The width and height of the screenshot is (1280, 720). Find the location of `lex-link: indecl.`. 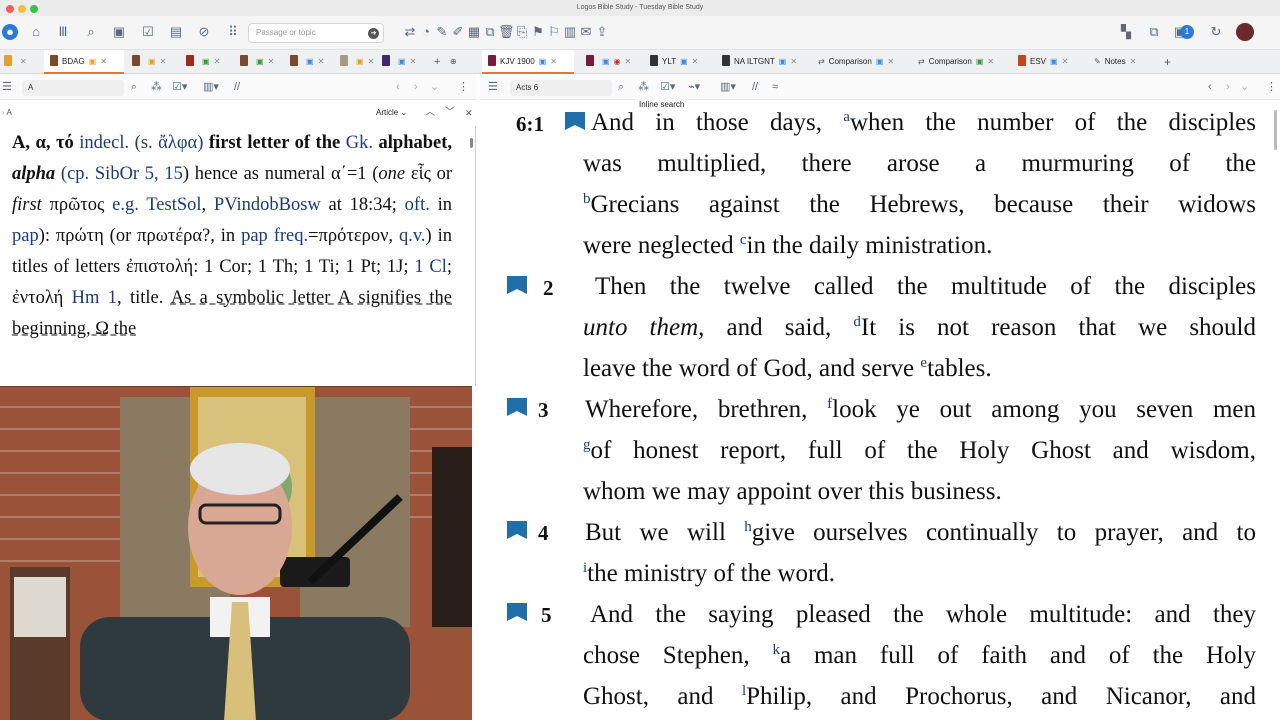

lex-link: indecl. is located at coordinates (104, 143).